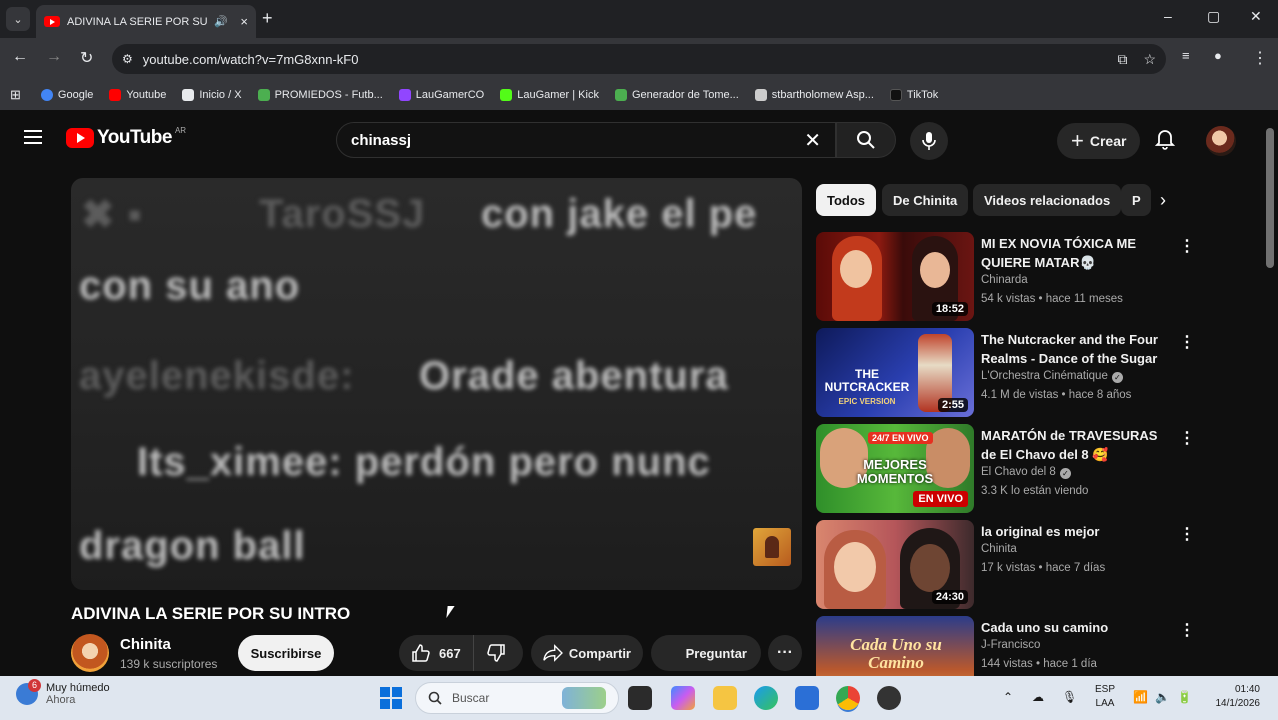 This screenshot has width=1278, height=720. I want to click on file-explorer-icon, so click(725, 698).